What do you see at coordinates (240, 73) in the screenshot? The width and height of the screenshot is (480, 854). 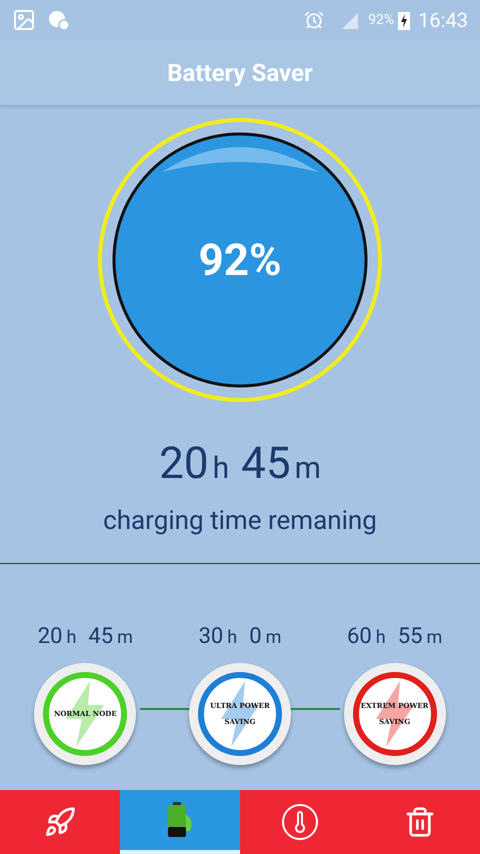 I see `app-title: Battery Saver` at bounding box center [240, 73].